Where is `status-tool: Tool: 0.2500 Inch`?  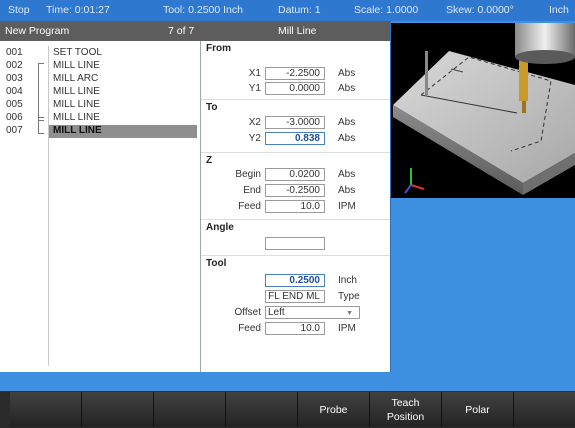 status-tool: Tool: 0.2500 Inch is located at coordinates (203, 10).